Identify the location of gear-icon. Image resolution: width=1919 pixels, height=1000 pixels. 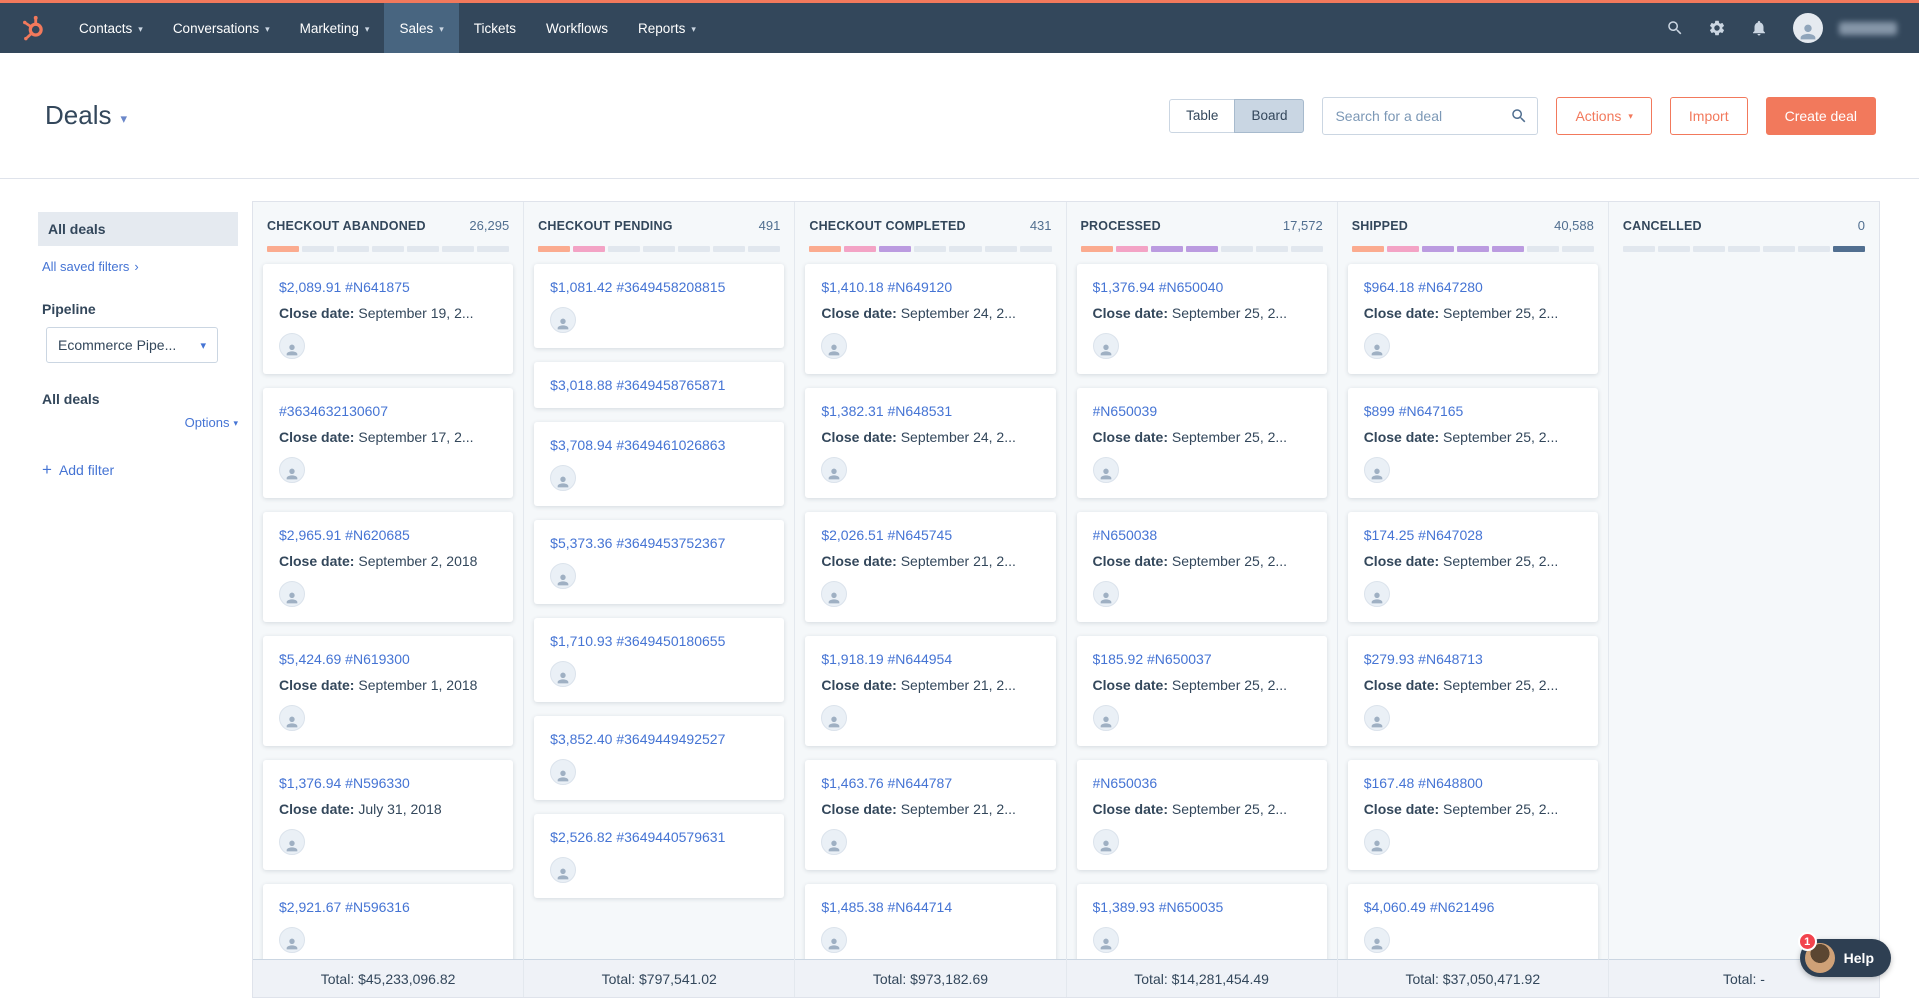
(1717, 28).